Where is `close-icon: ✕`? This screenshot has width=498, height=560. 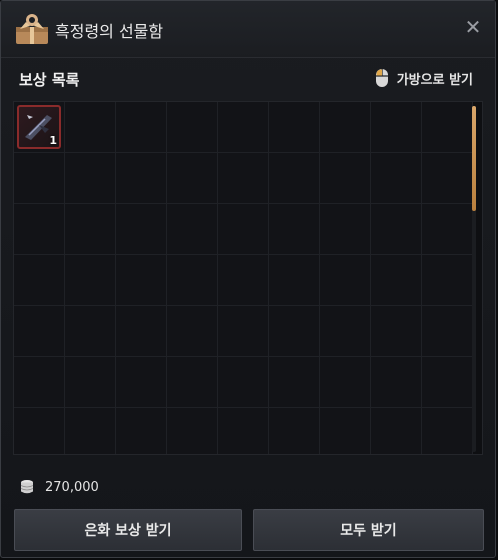
close-icon: ✕ is located at coordinates (473, 27).